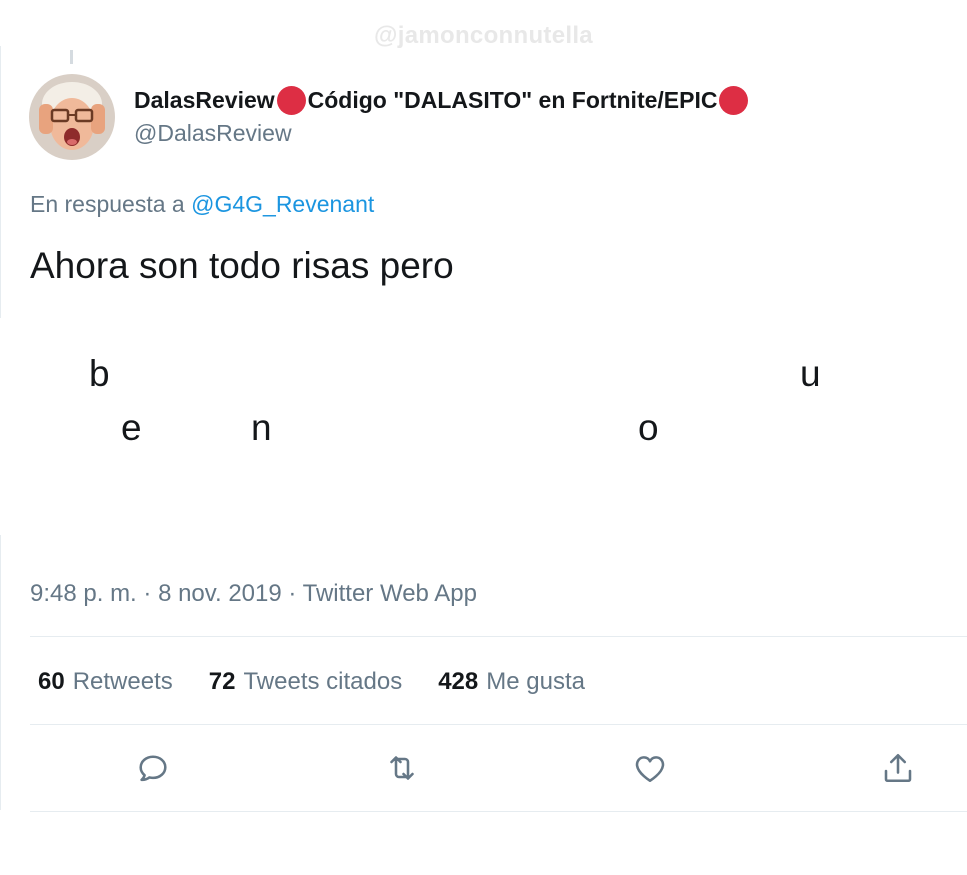 The image size is (967, 875). Describe the element at coordinates (535, 681) in the screenshot. I see `likes-label: Me gusta` at that location.